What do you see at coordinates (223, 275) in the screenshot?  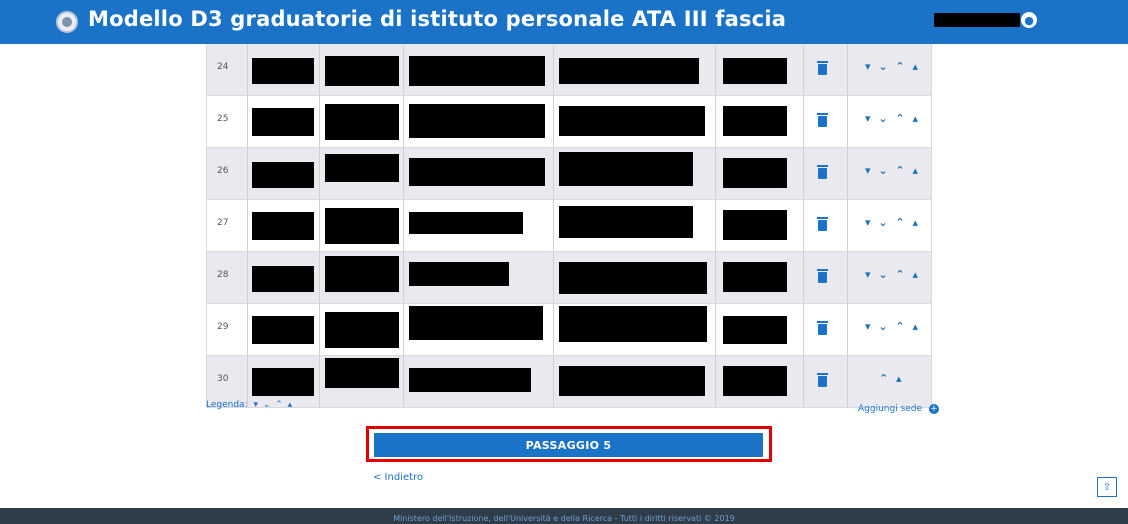 I see `row-number: 28` at bounding box center [223, 275].